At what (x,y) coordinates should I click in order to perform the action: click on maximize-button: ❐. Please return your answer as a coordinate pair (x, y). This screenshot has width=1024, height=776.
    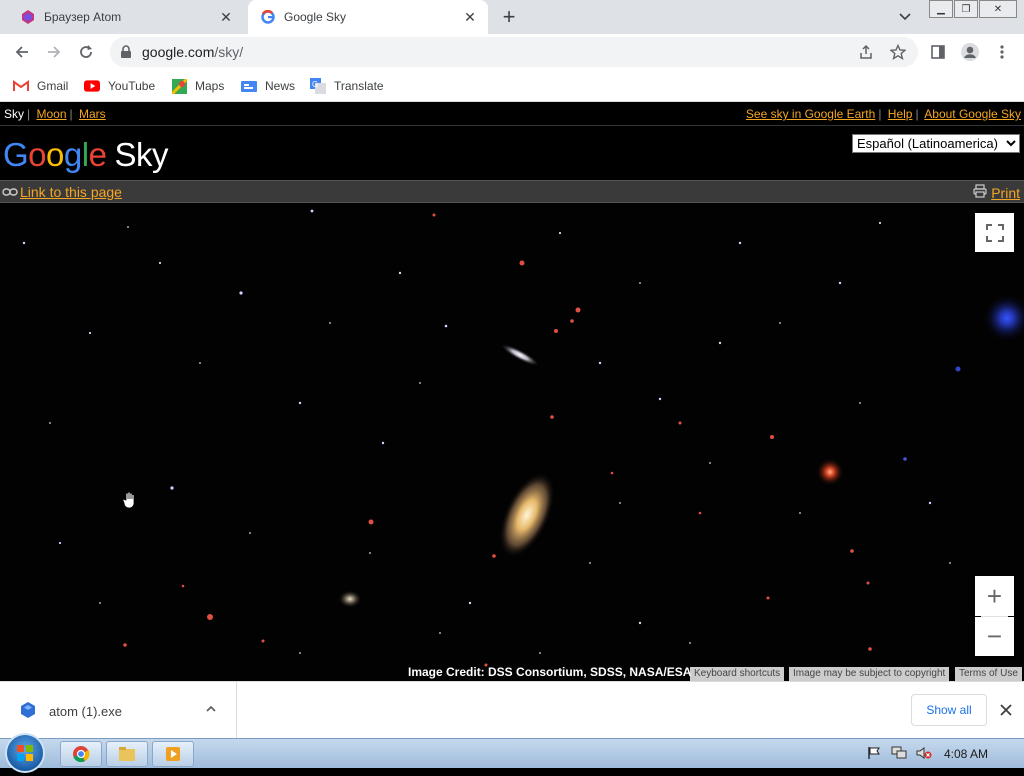
    Looking at the image, I should click on (966, 9).